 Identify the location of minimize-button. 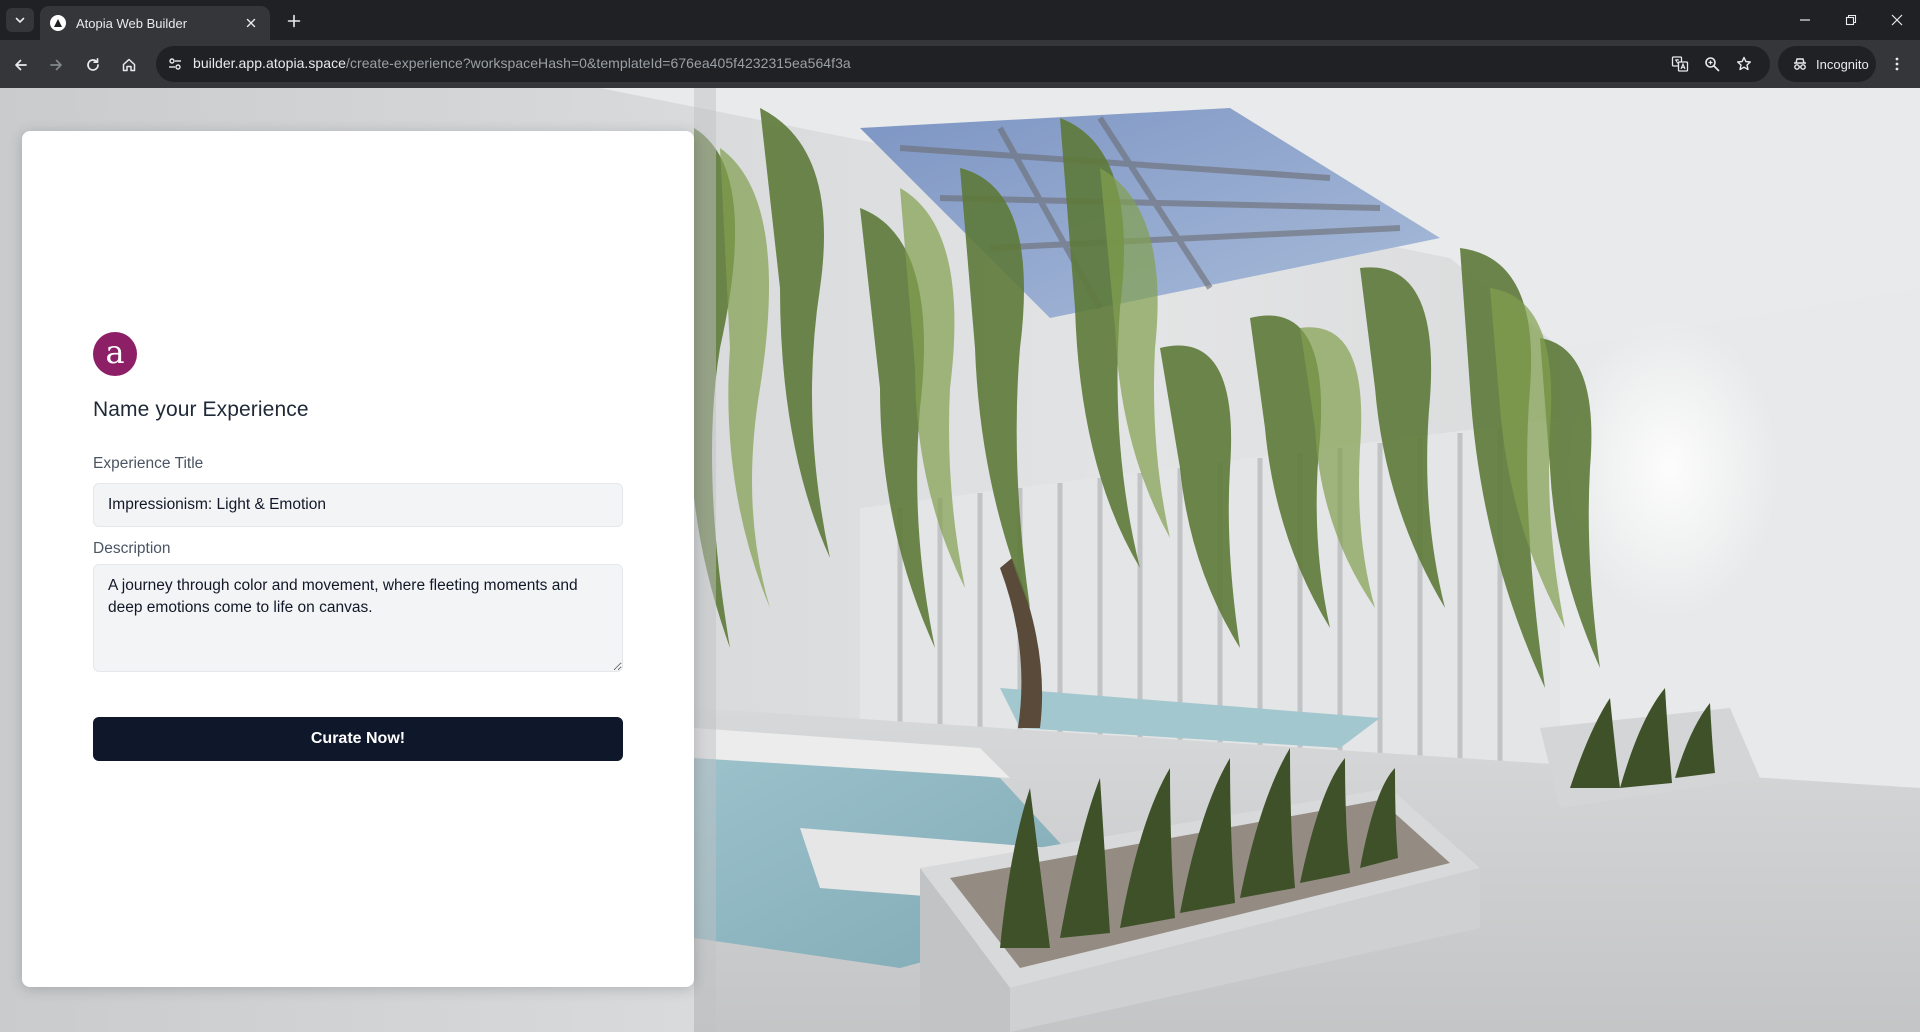
(1805, 20).